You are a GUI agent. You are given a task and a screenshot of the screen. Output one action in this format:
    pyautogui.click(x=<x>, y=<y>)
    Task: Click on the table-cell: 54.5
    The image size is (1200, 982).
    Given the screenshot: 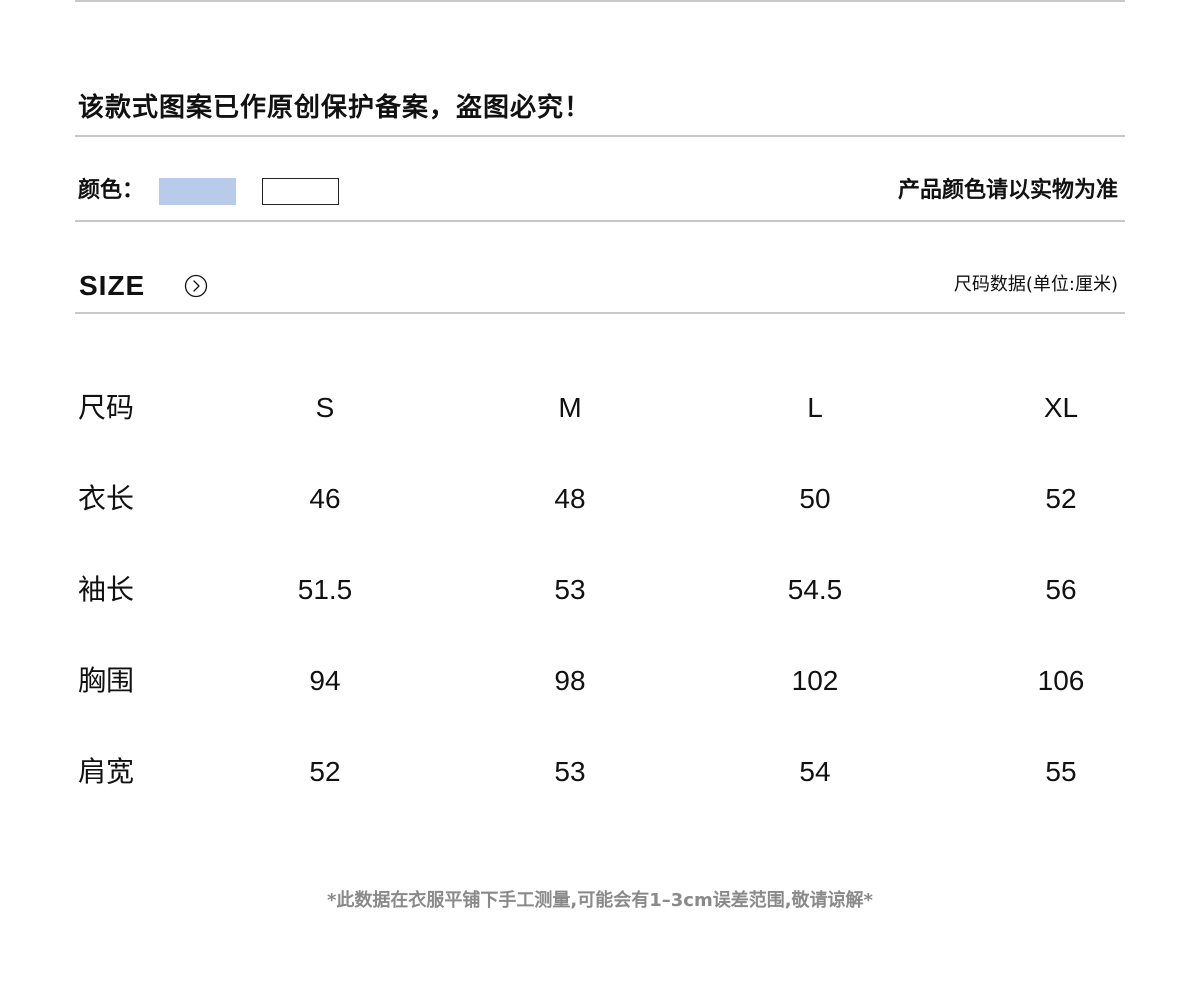 What is the action you would take?
    pyautogui.click(x=815, y=589)
    